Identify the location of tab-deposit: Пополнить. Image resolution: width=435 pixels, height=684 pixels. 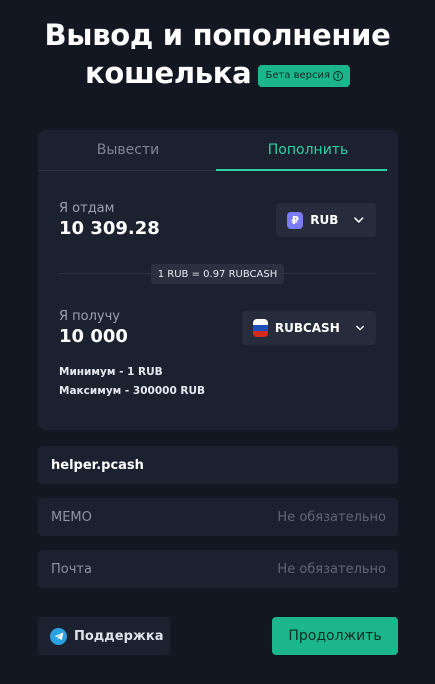
(308, 150).